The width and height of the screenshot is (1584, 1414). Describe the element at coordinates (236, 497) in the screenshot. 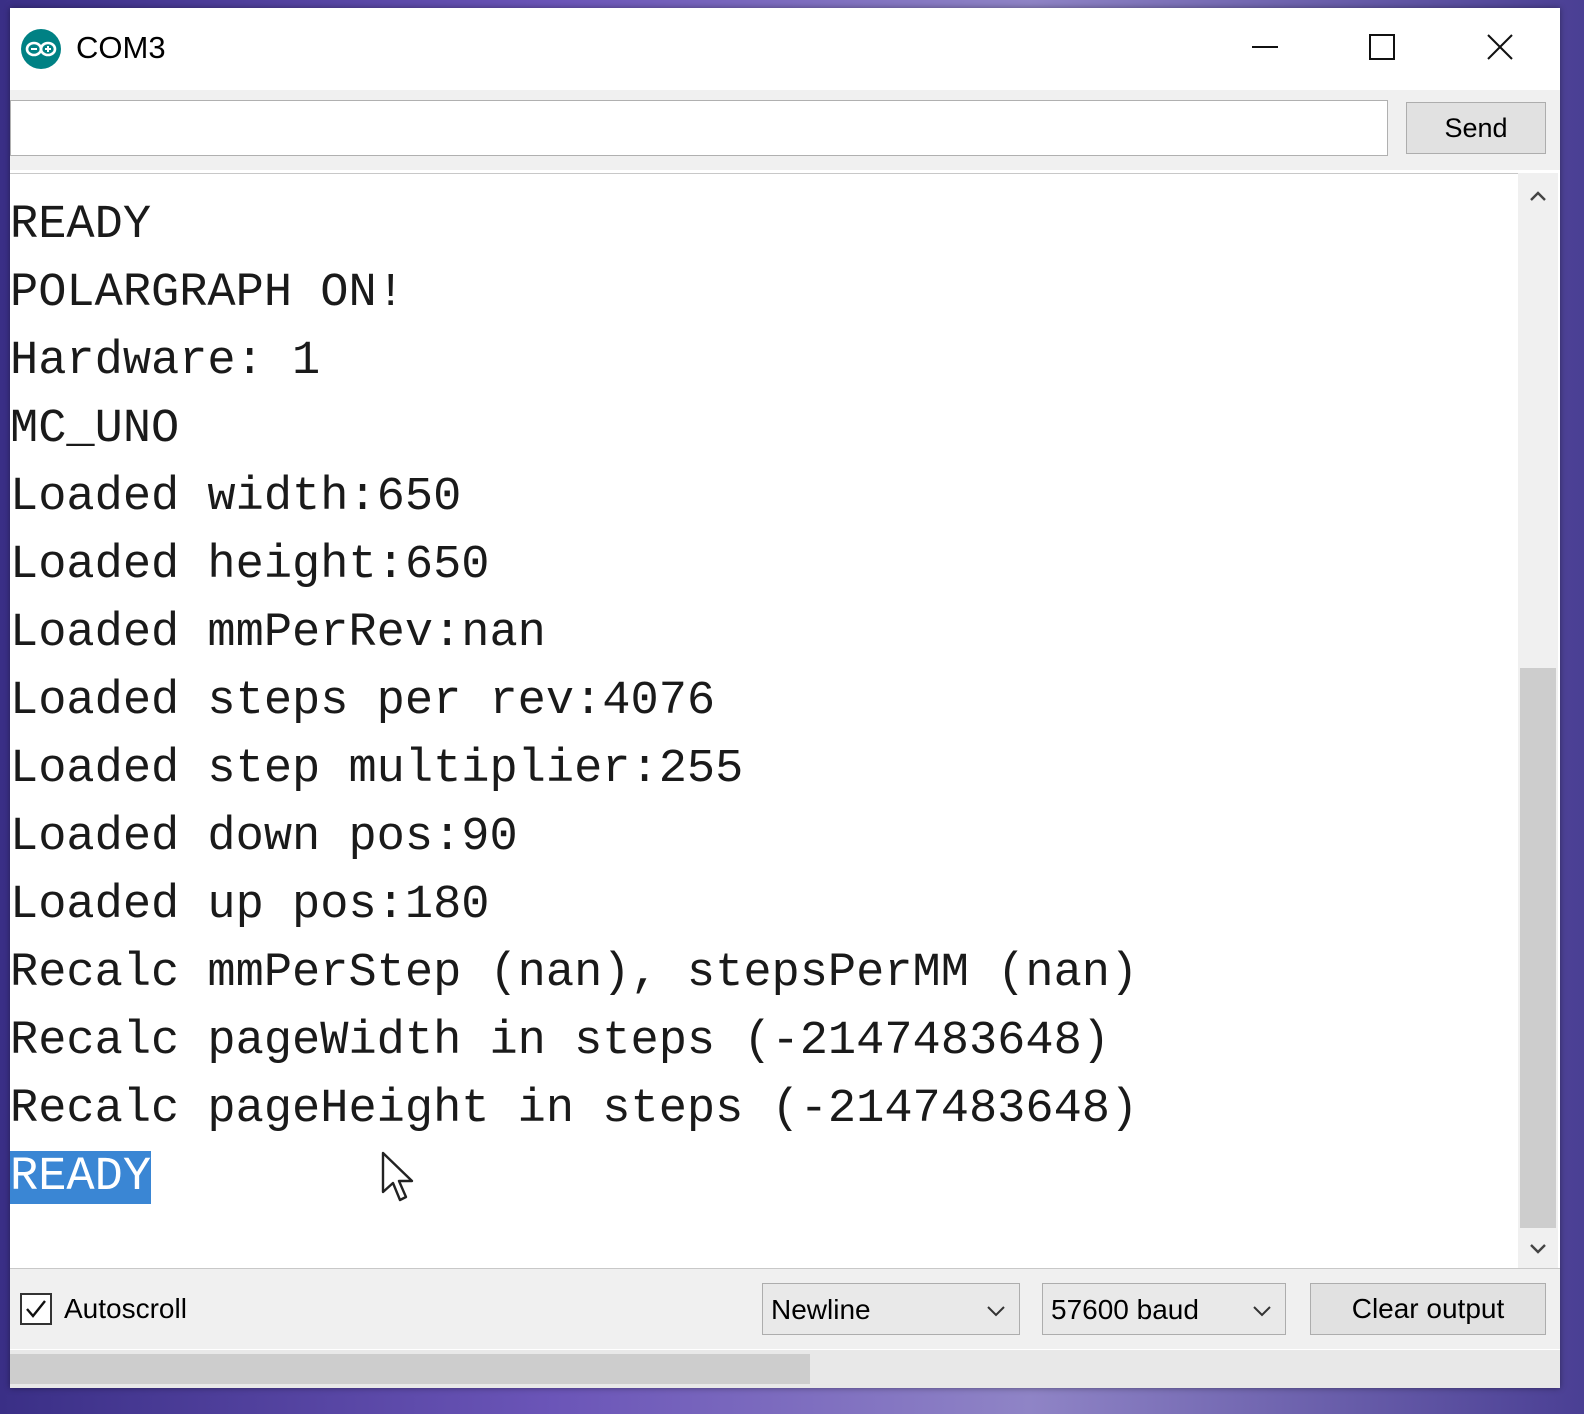

I see `output-line: Loaded width:650` at that location.